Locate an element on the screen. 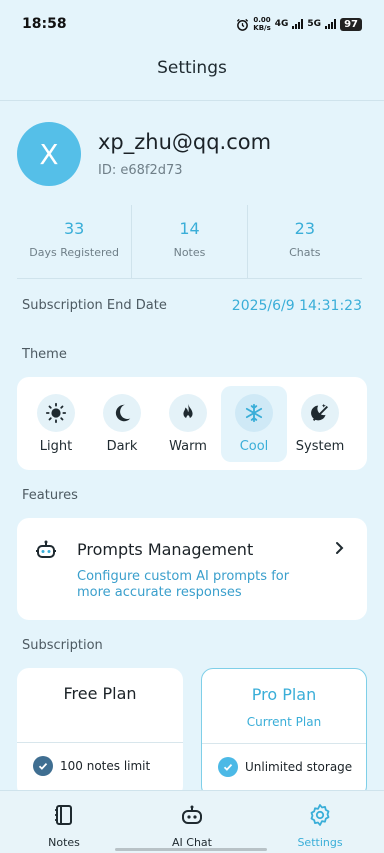 The image size is (384, 853). subscription-end-label: Subscription End Date is located at coordinates (94, 305).